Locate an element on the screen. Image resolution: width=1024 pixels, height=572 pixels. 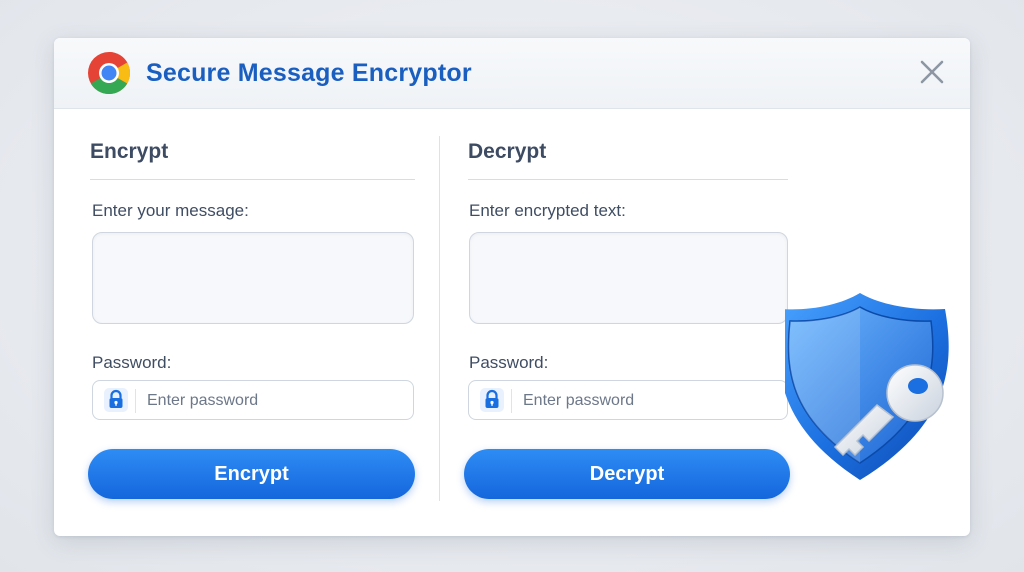
encrypt-divider is located at coordinates (252, 179).